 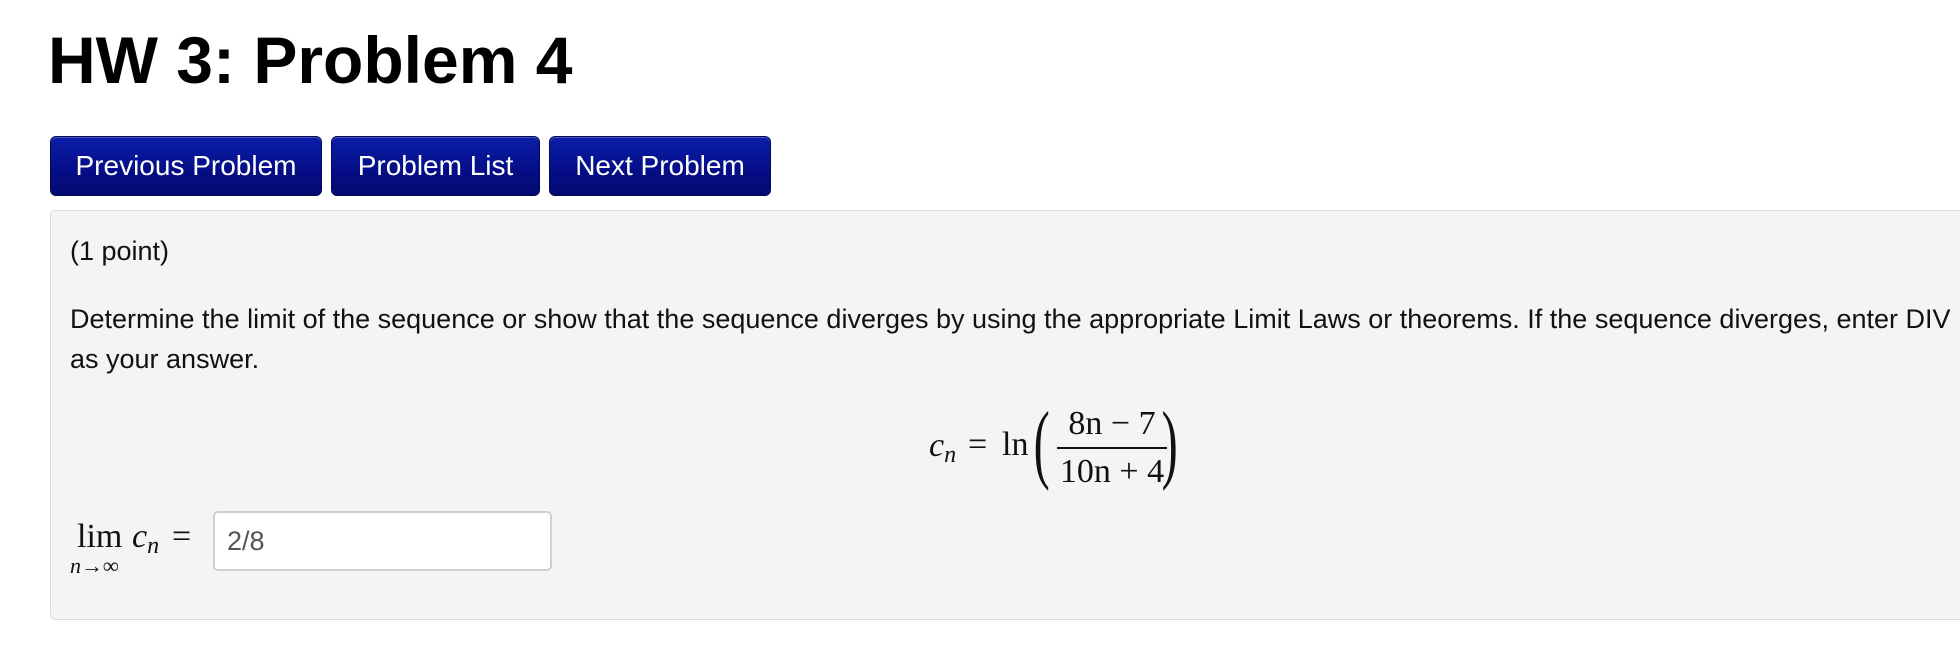 What do you see at coordinates (1112, 423) in the screenshot?
I see `fraction-numerator: 8n − 7` at bounding box center [1112, 423].